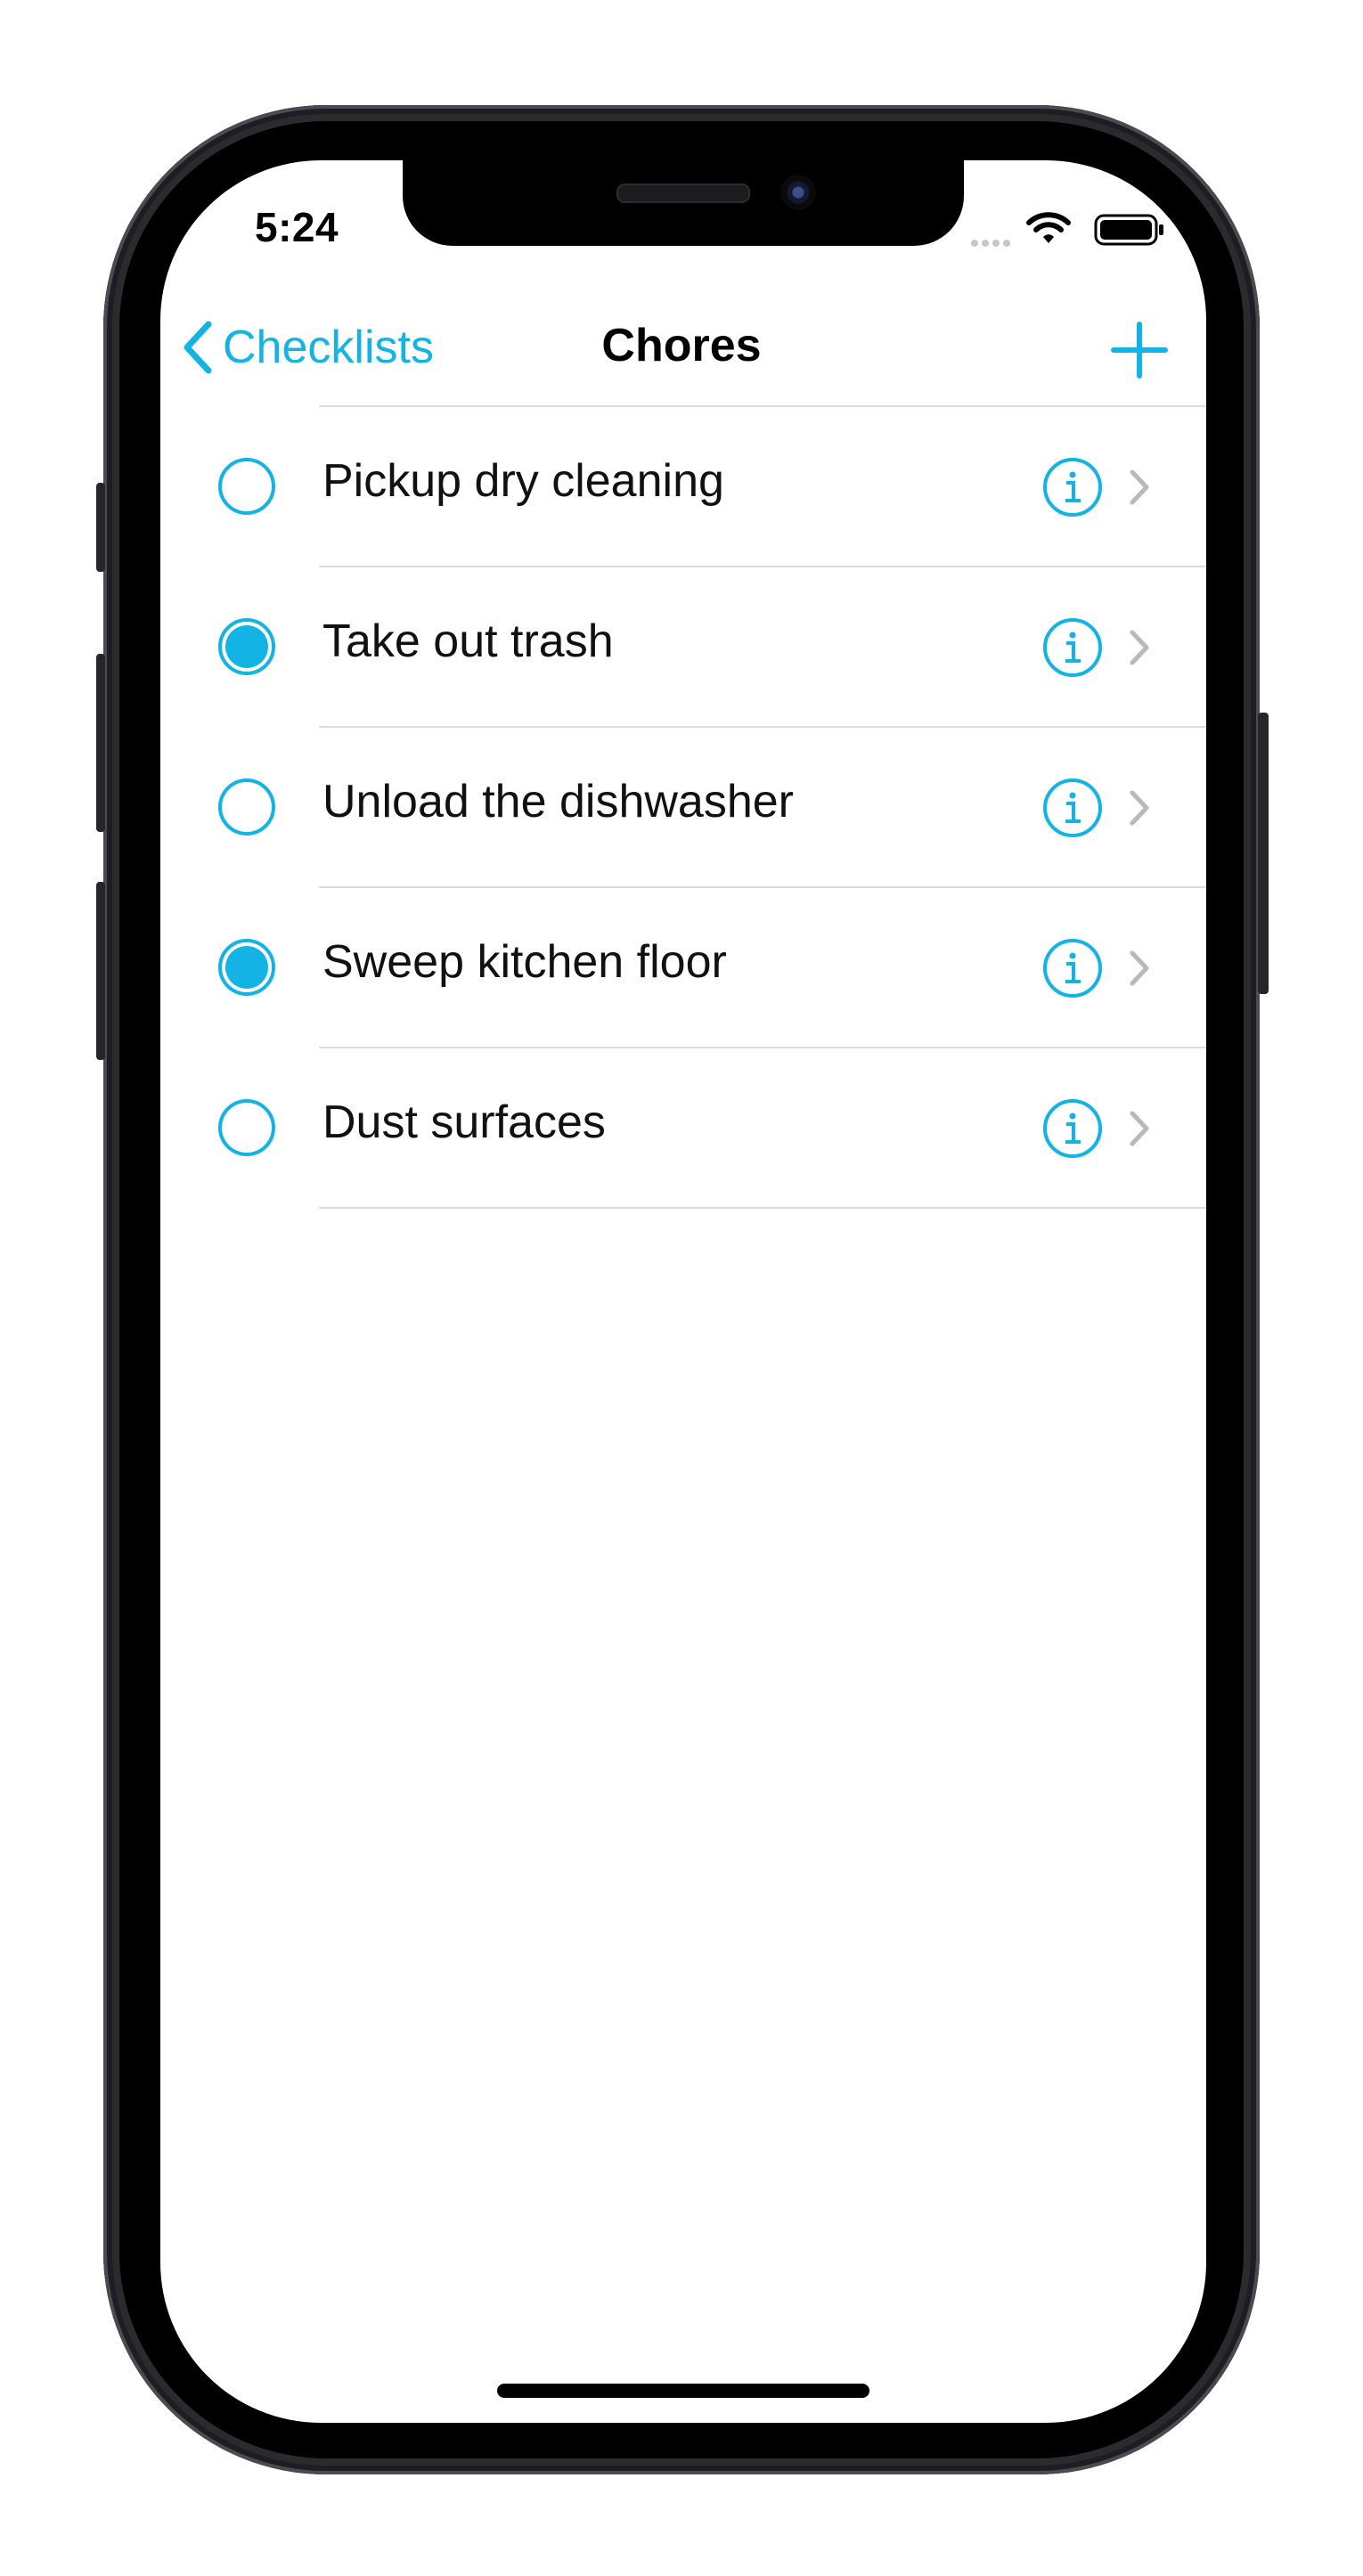 The height and width of the screenshot is (2576, 1363). I want to click on item-title: Dust surfaces, so click(464, 1122).